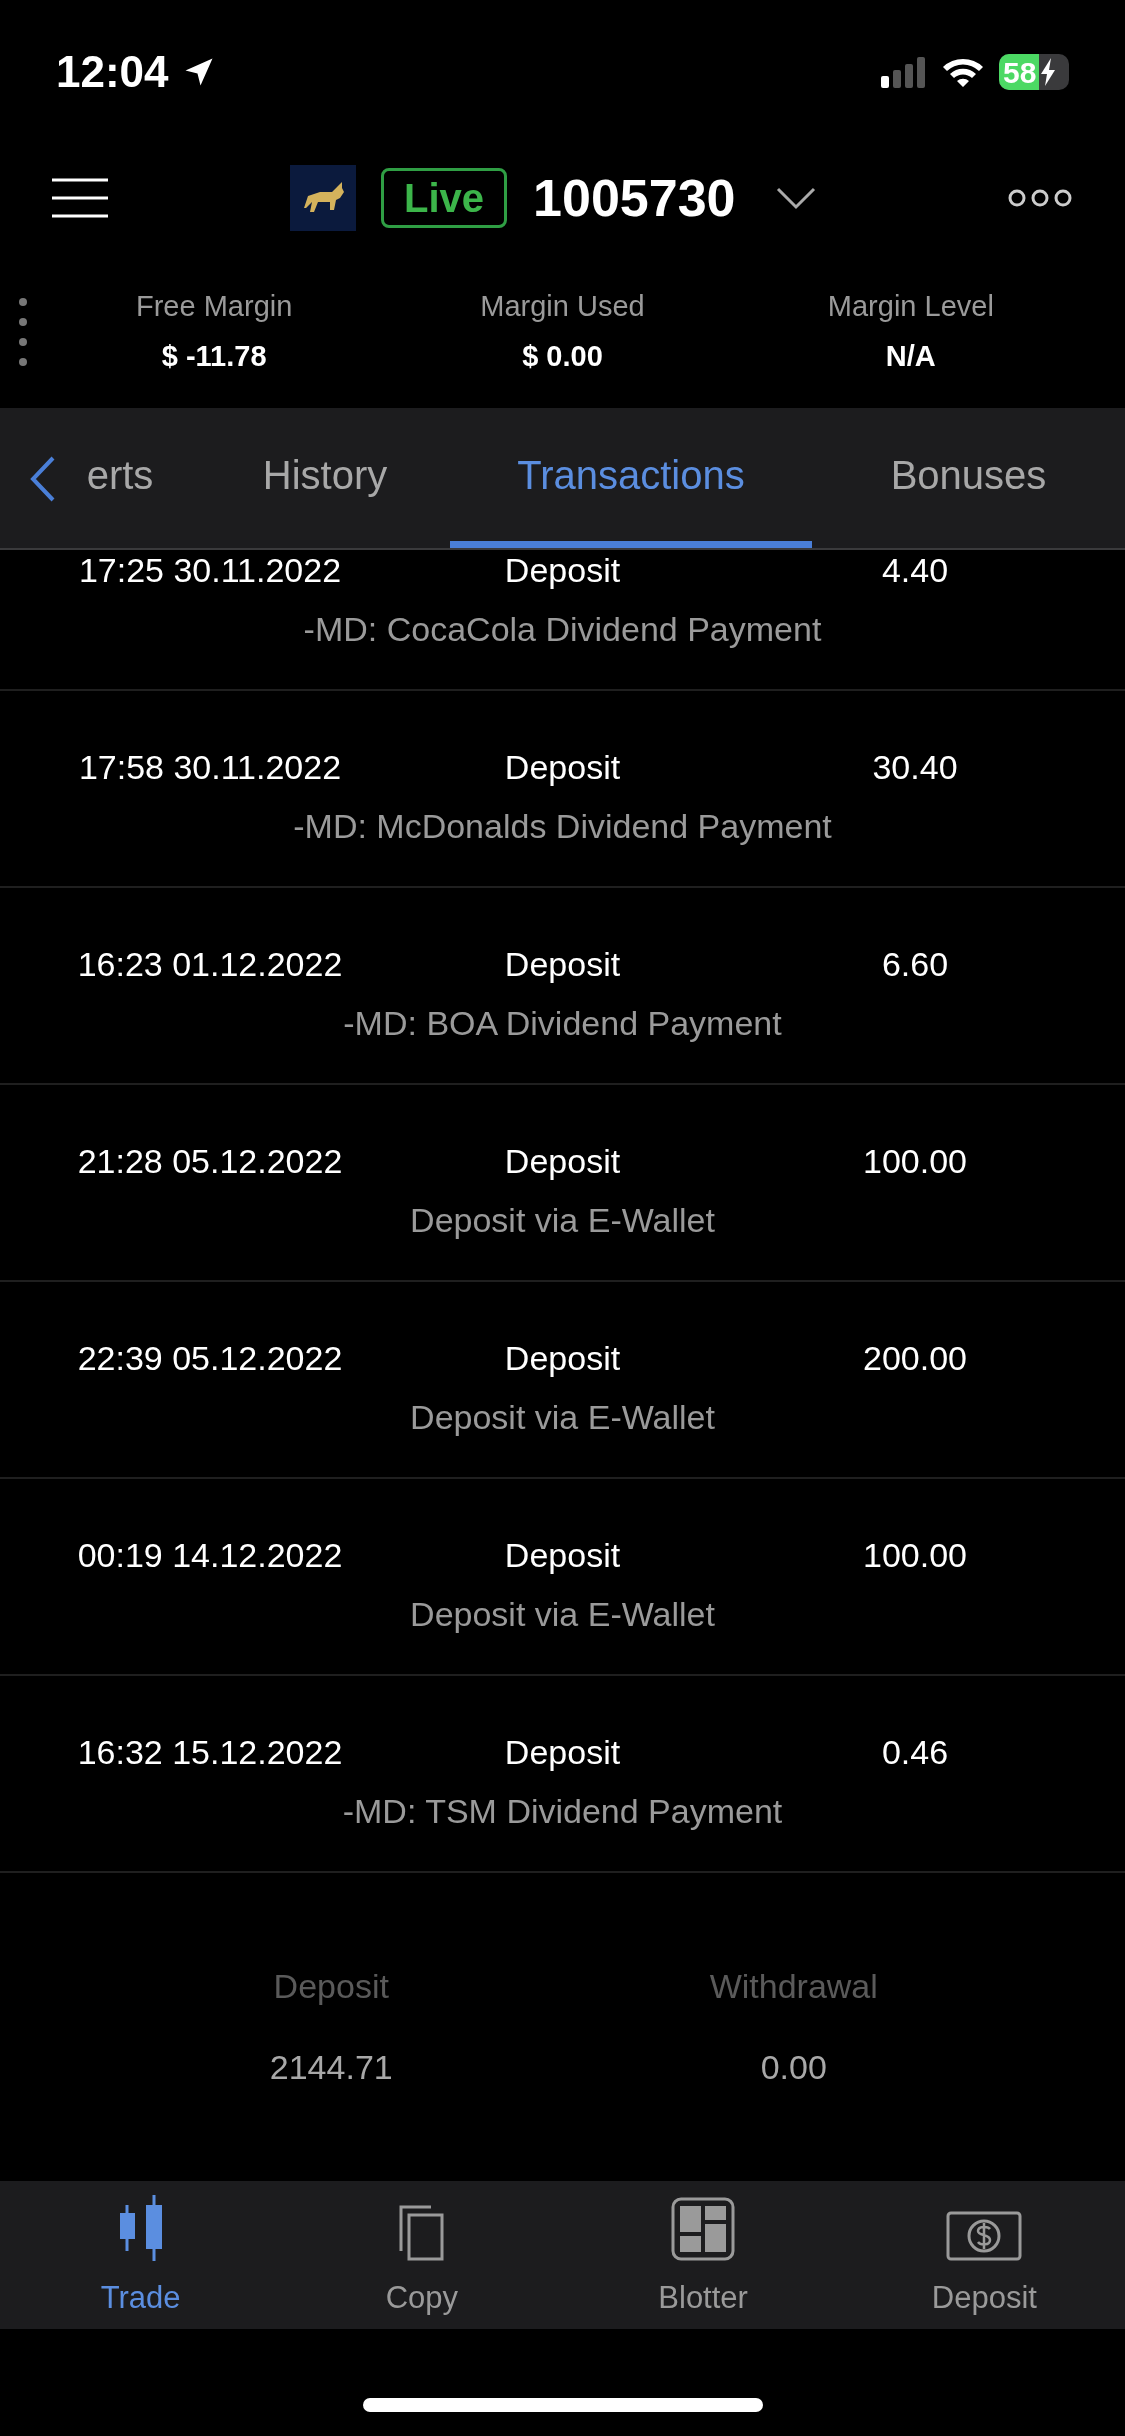 The height and width of the screenshot is (2436, 1125). I want to click on tab: History, so click(325, 478).